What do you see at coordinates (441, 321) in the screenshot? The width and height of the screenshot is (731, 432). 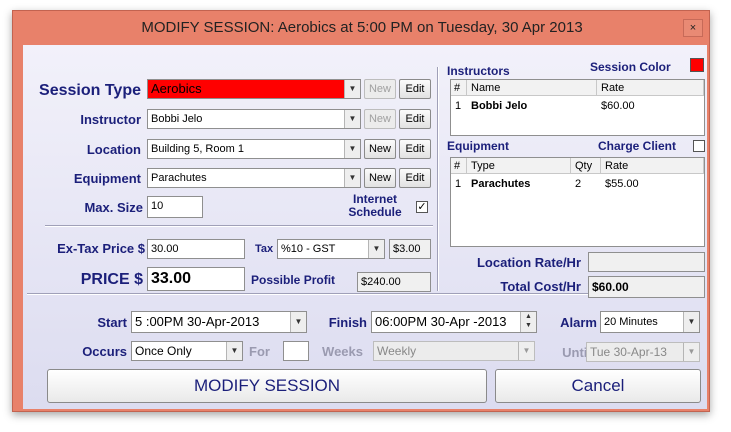 I see `finish-value: 06:00PM 30-Apr -2013` at bounding box center [441, 321].